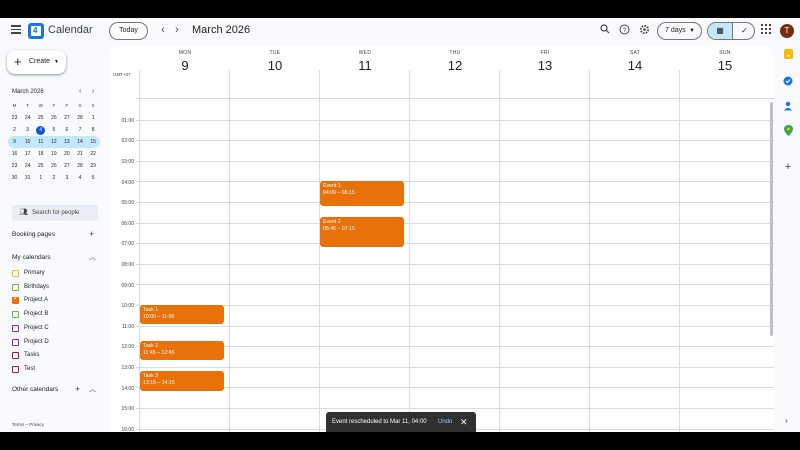 This screenshot has height=450, width=800. Describe the element at coordinates (185, 65) in the screenshot. I see `day-date: 9` at that location.